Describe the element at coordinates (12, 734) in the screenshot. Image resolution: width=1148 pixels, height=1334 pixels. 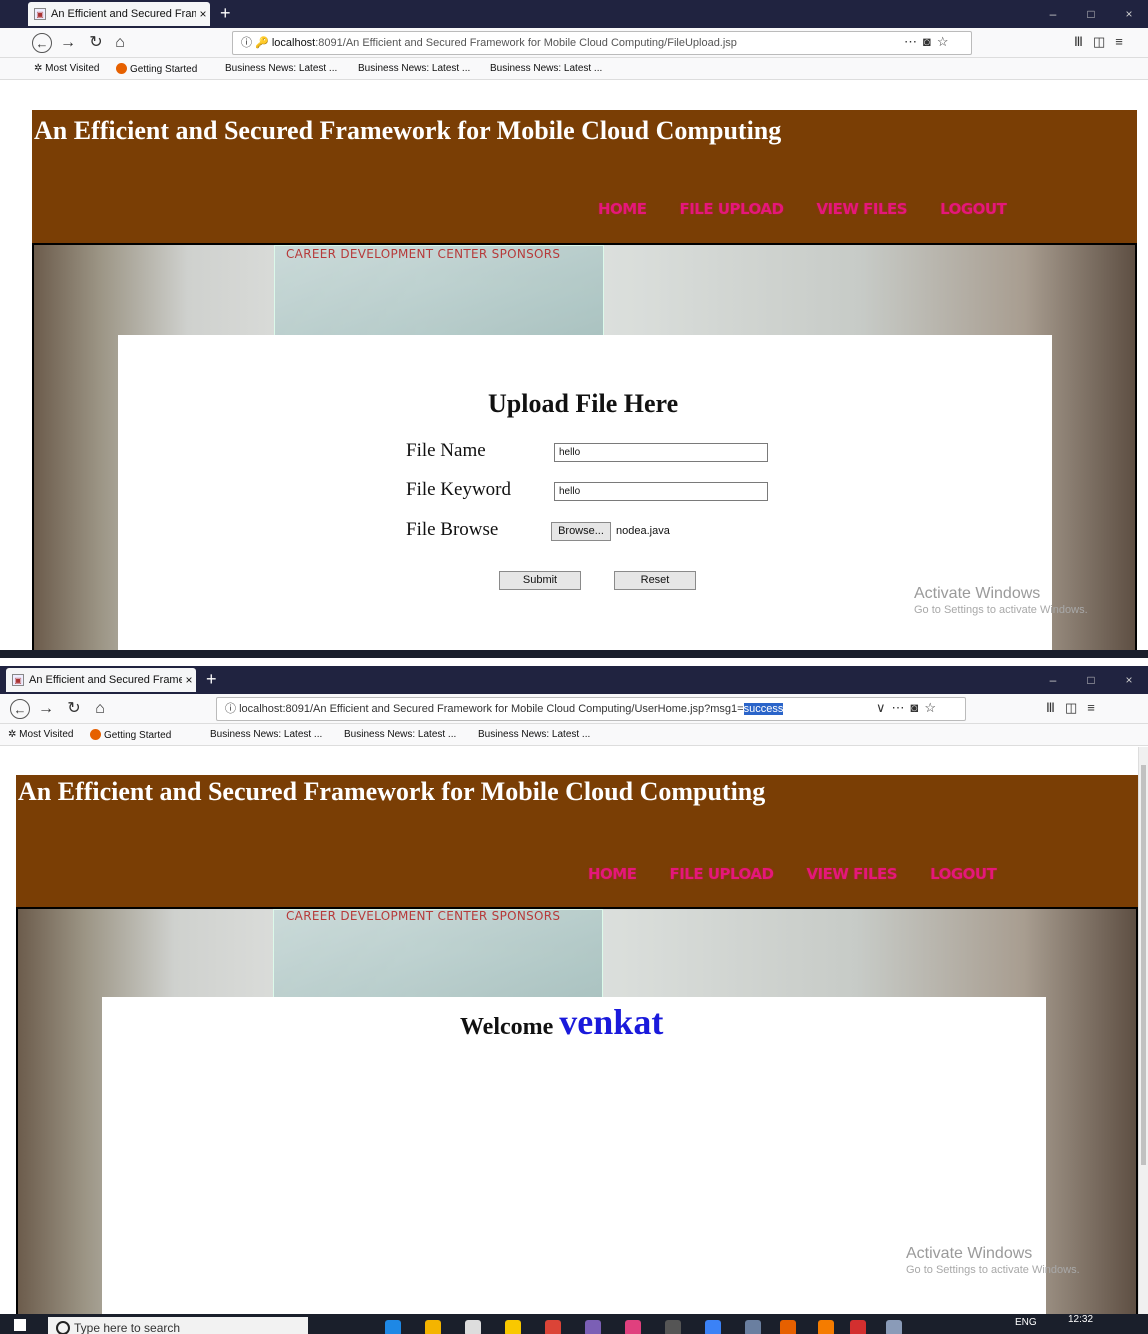
I see `gear-icon: ✲` at that location.